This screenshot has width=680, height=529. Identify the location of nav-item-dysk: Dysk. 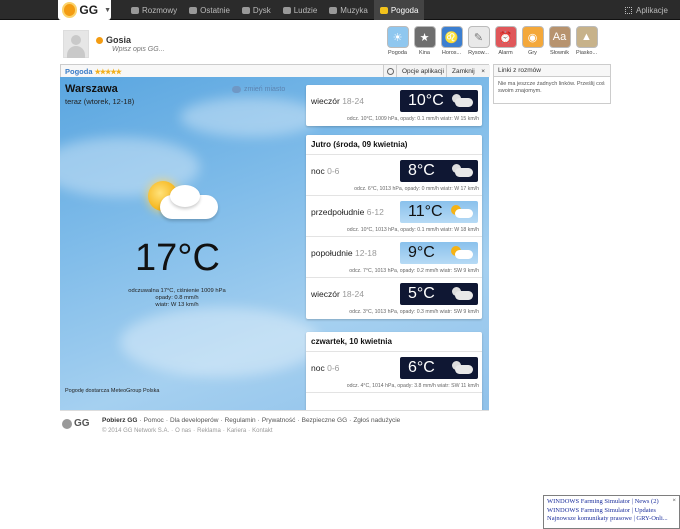
(256, 10).